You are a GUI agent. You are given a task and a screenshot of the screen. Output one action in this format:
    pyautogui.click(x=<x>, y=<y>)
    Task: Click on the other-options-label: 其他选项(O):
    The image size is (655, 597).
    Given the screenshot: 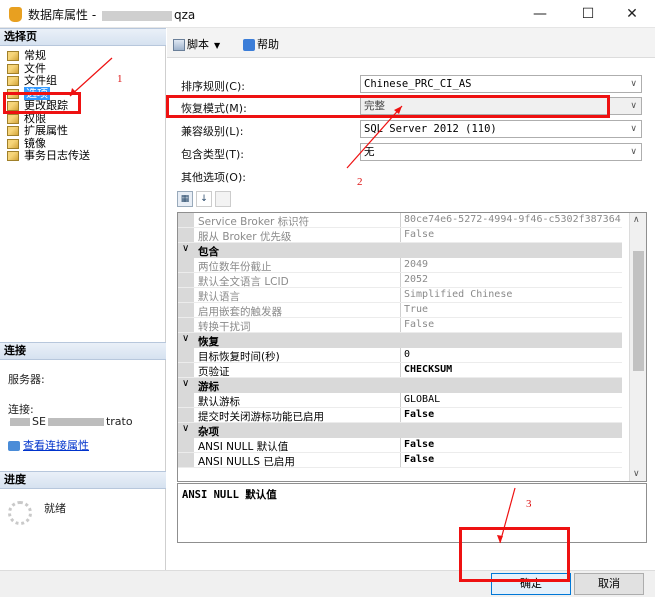 What is the action you would take?
    pyautogui.click(x=213, y=177)
    